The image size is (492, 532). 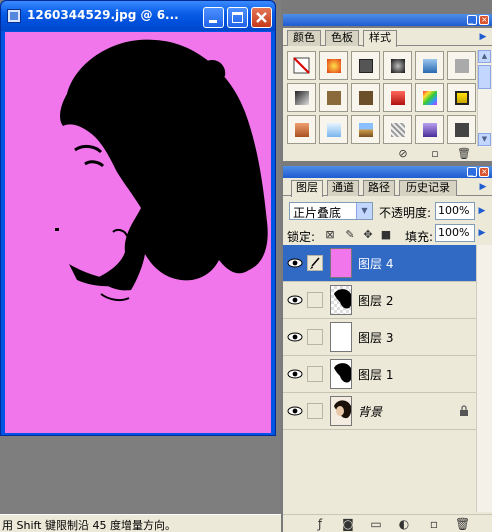 I want to click on layer-name: 图层 3, so click(x=375, y=337).